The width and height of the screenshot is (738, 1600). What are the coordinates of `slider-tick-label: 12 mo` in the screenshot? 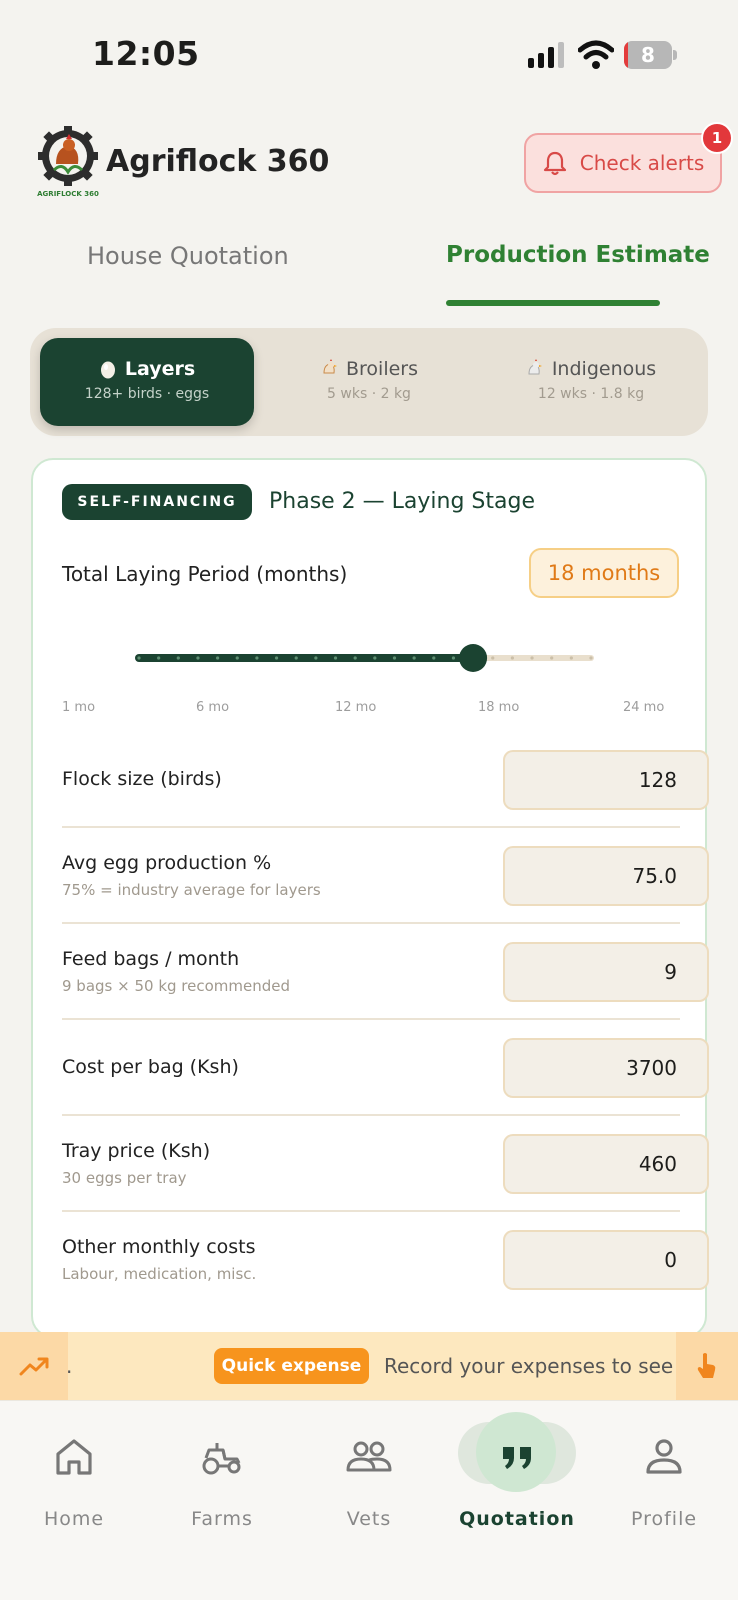 It's located at (356, 707).